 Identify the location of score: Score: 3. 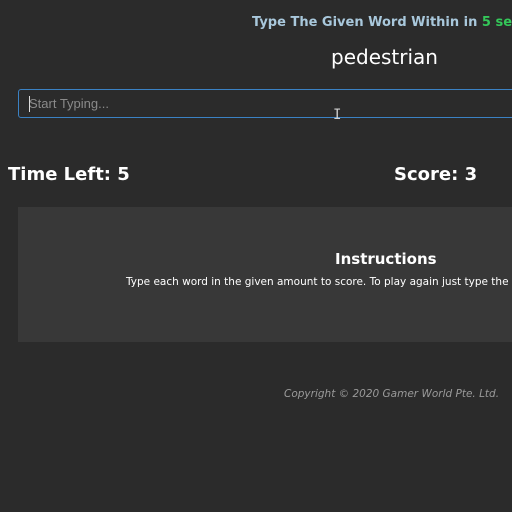
(435, 174).